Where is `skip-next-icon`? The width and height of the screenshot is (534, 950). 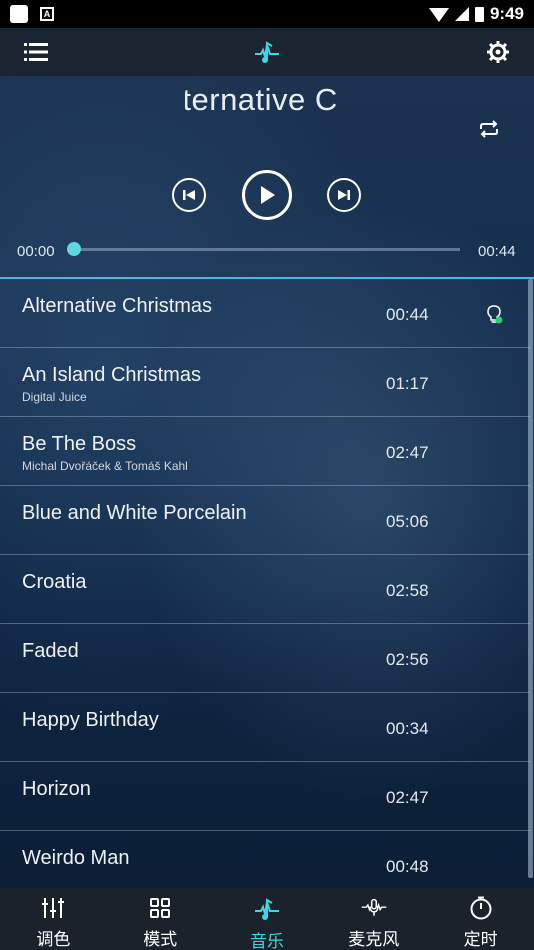
skip-next-icon is located at coordinates (344, 195).